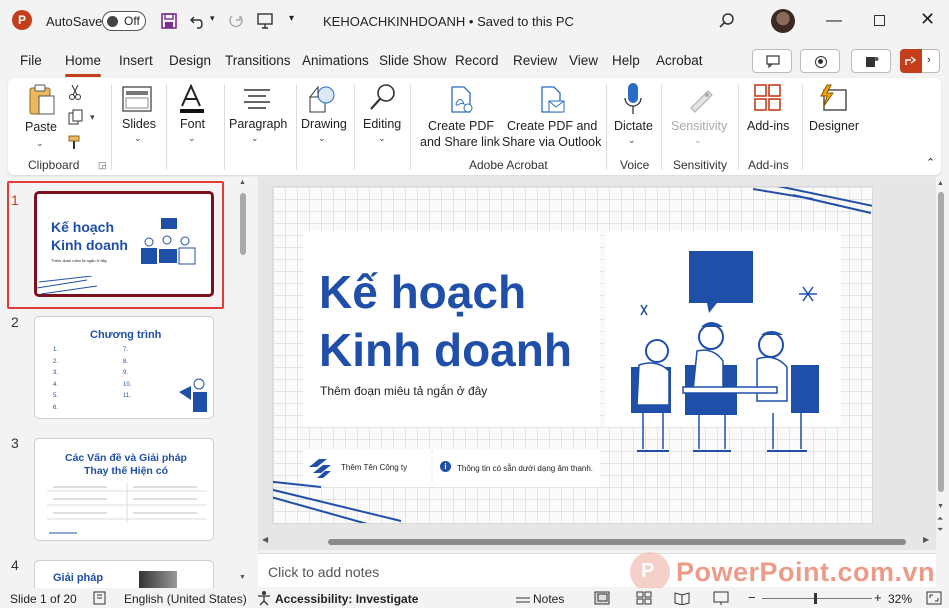 The height and width of the screenshot is (608, 949). Describe the element at coordinates (257, 100) in the screenshot. I see `paragraph-icon` at that location.